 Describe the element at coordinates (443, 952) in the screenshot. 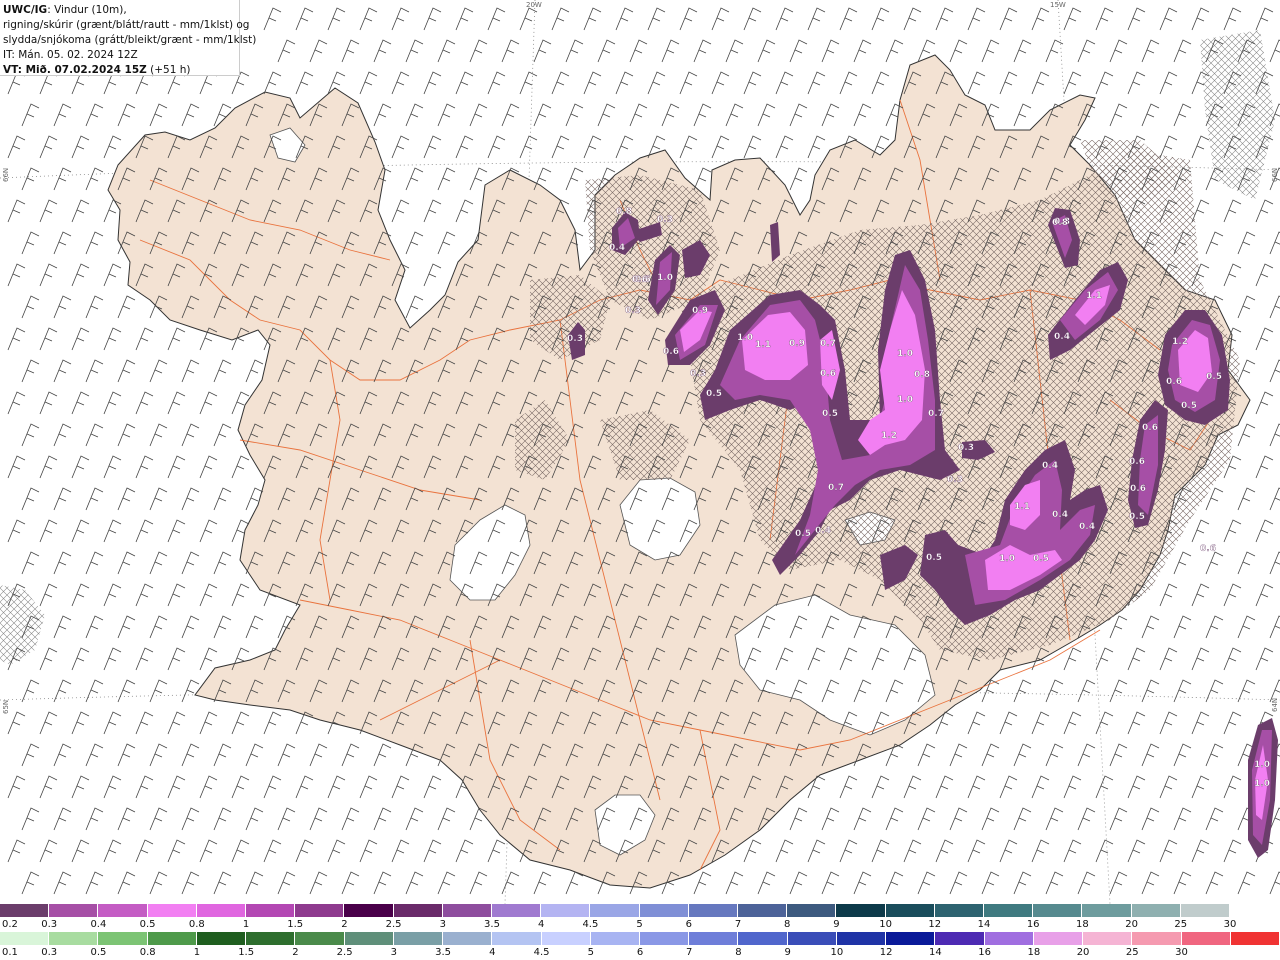

I see `legend-rain-tick: 3.5` at that location.